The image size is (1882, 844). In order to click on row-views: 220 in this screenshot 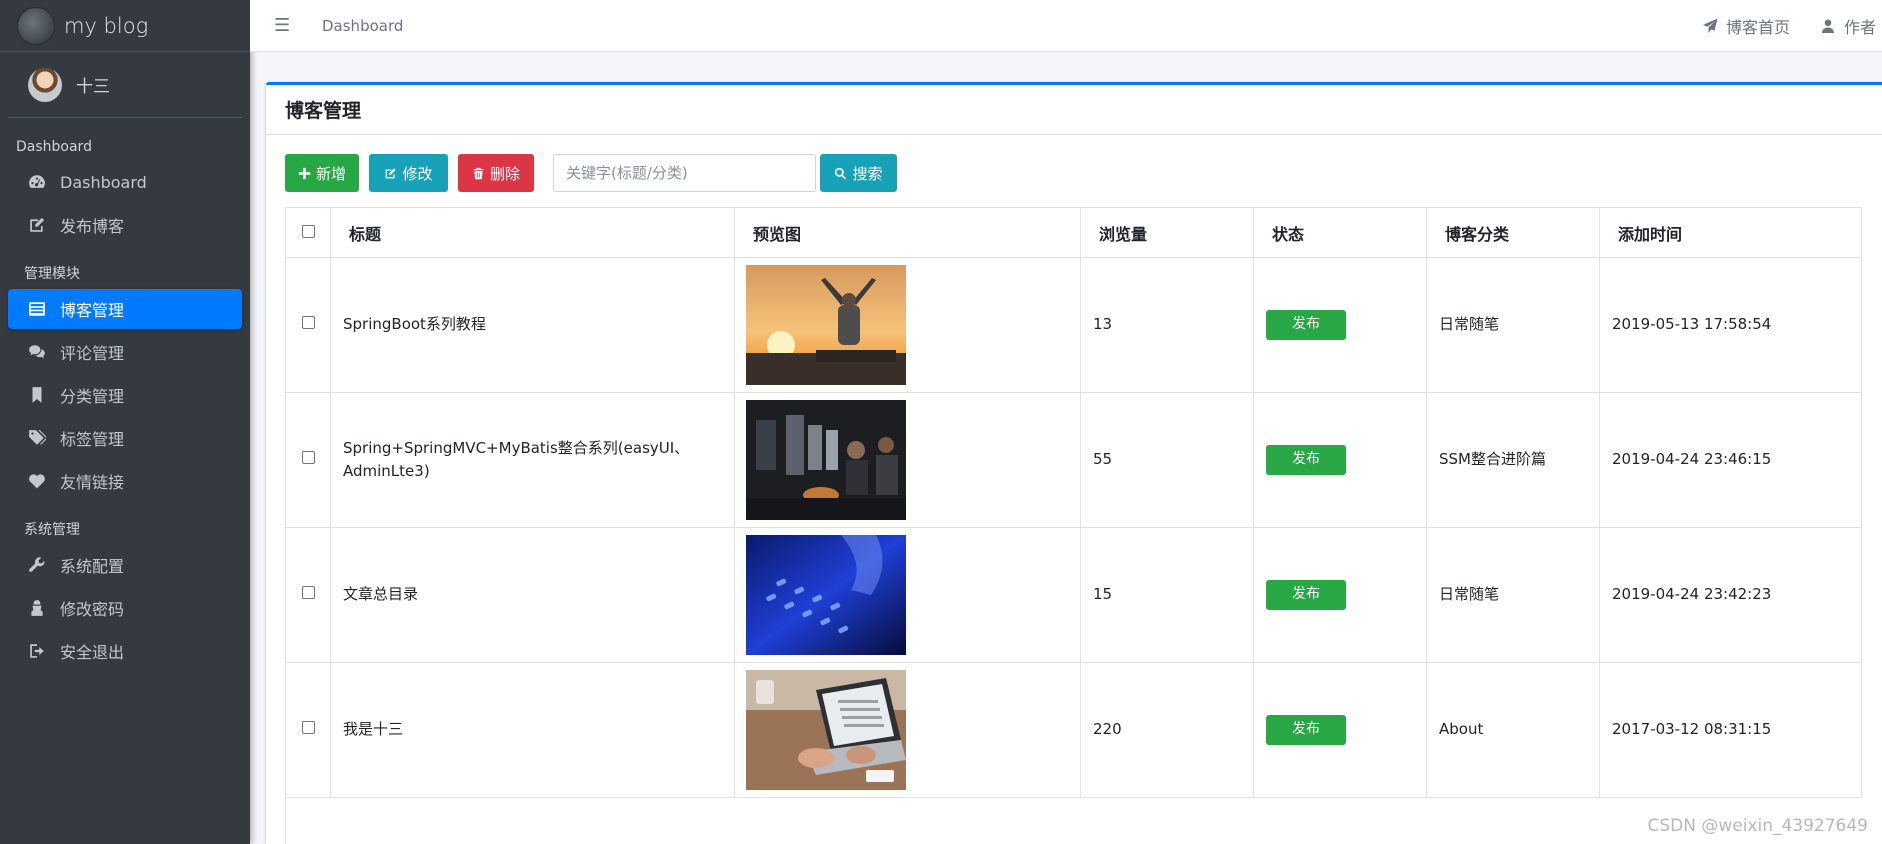, I will do `click(1167, 730)`.